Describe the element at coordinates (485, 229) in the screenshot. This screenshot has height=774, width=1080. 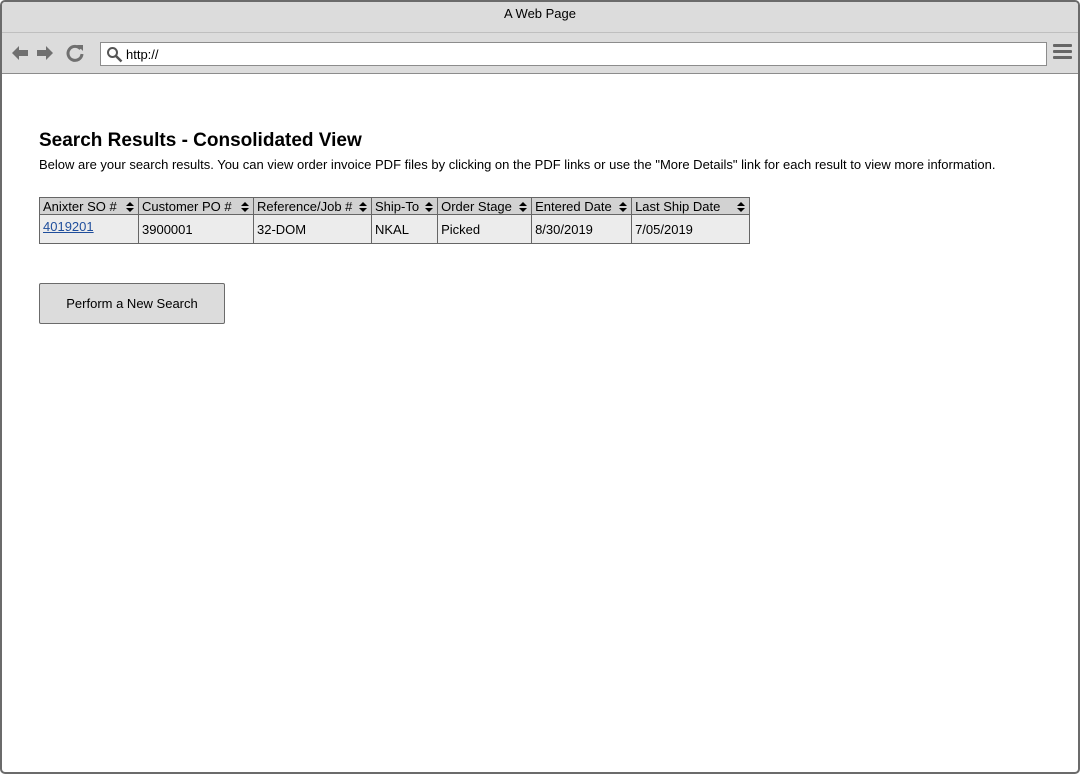
I see `cell-order-stage: Picked` at that location.